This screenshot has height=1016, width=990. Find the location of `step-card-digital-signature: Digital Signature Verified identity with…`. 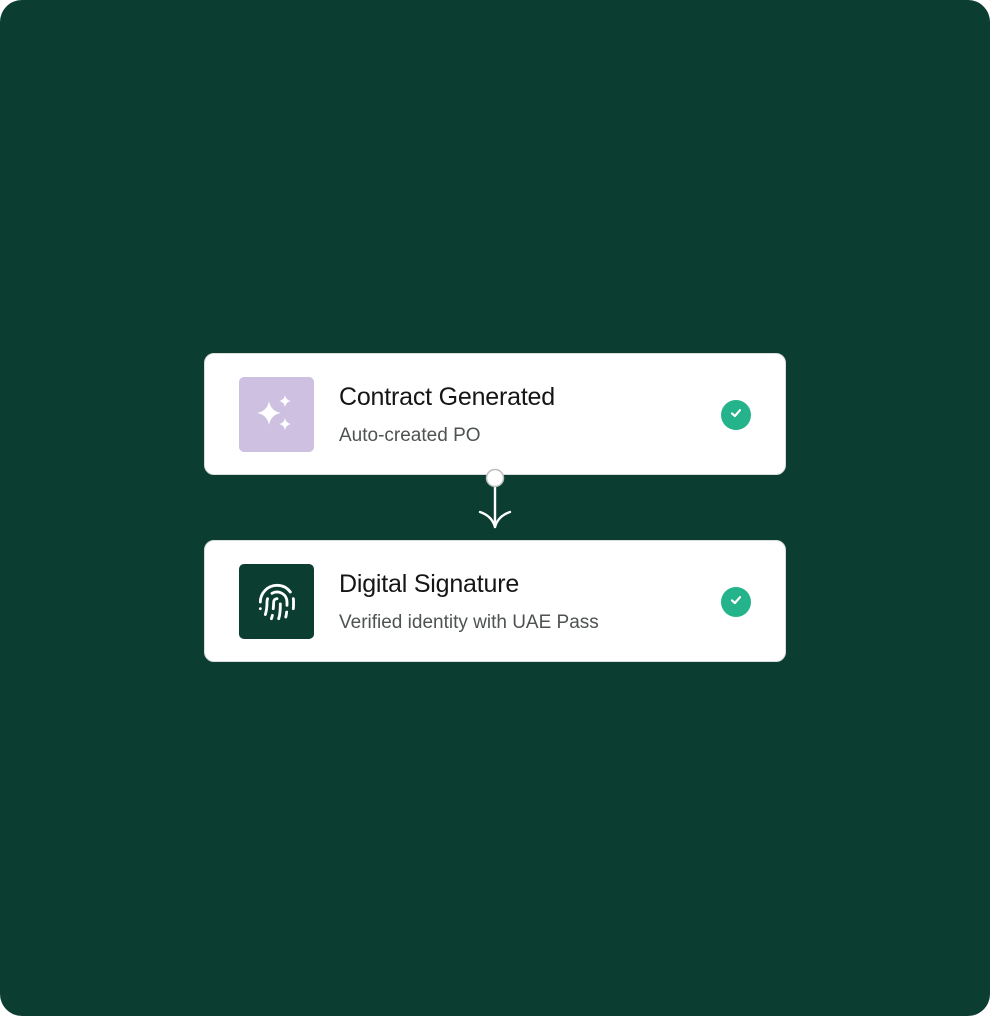

step-card-digital-signature: Digital Signature Verified identity with… is located at coordinates (495, 601).